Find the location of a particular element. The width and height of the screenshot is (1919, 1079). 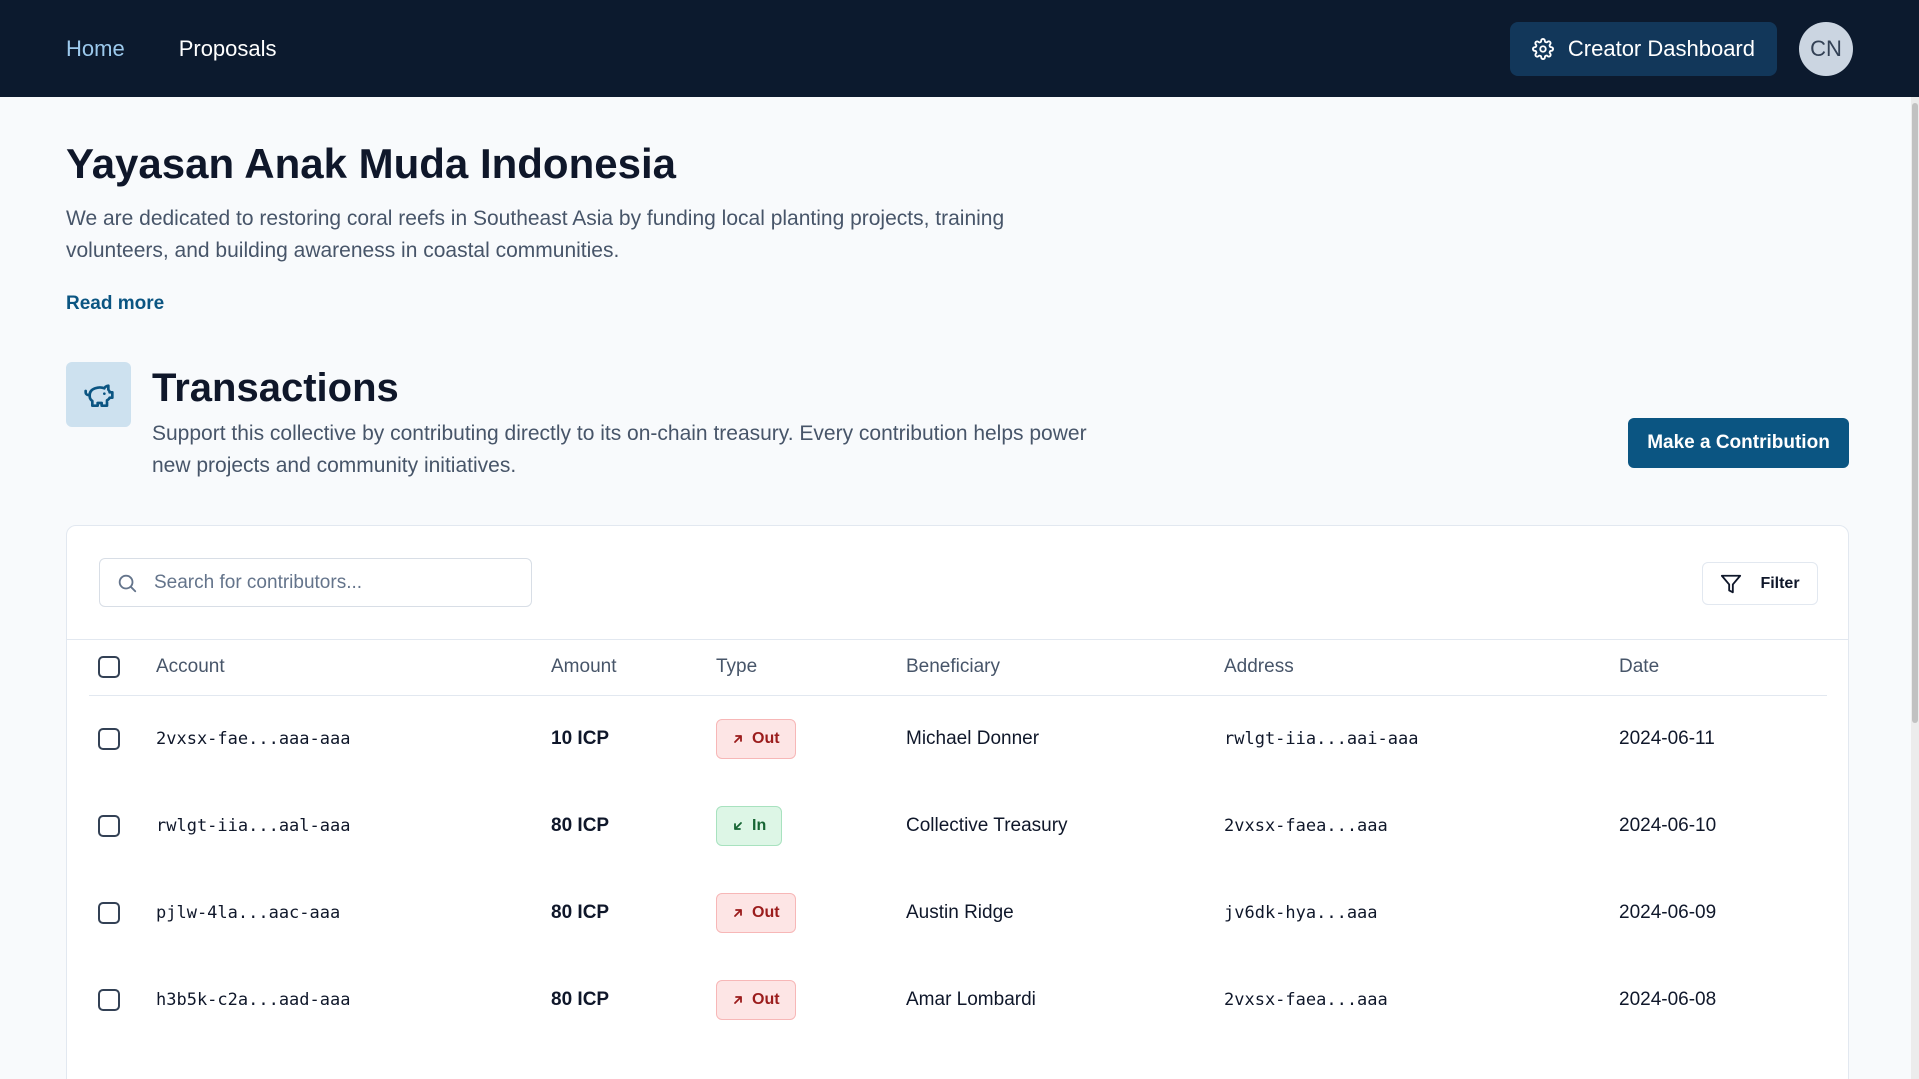

filter-icon is located at coordinates (1731, 583).